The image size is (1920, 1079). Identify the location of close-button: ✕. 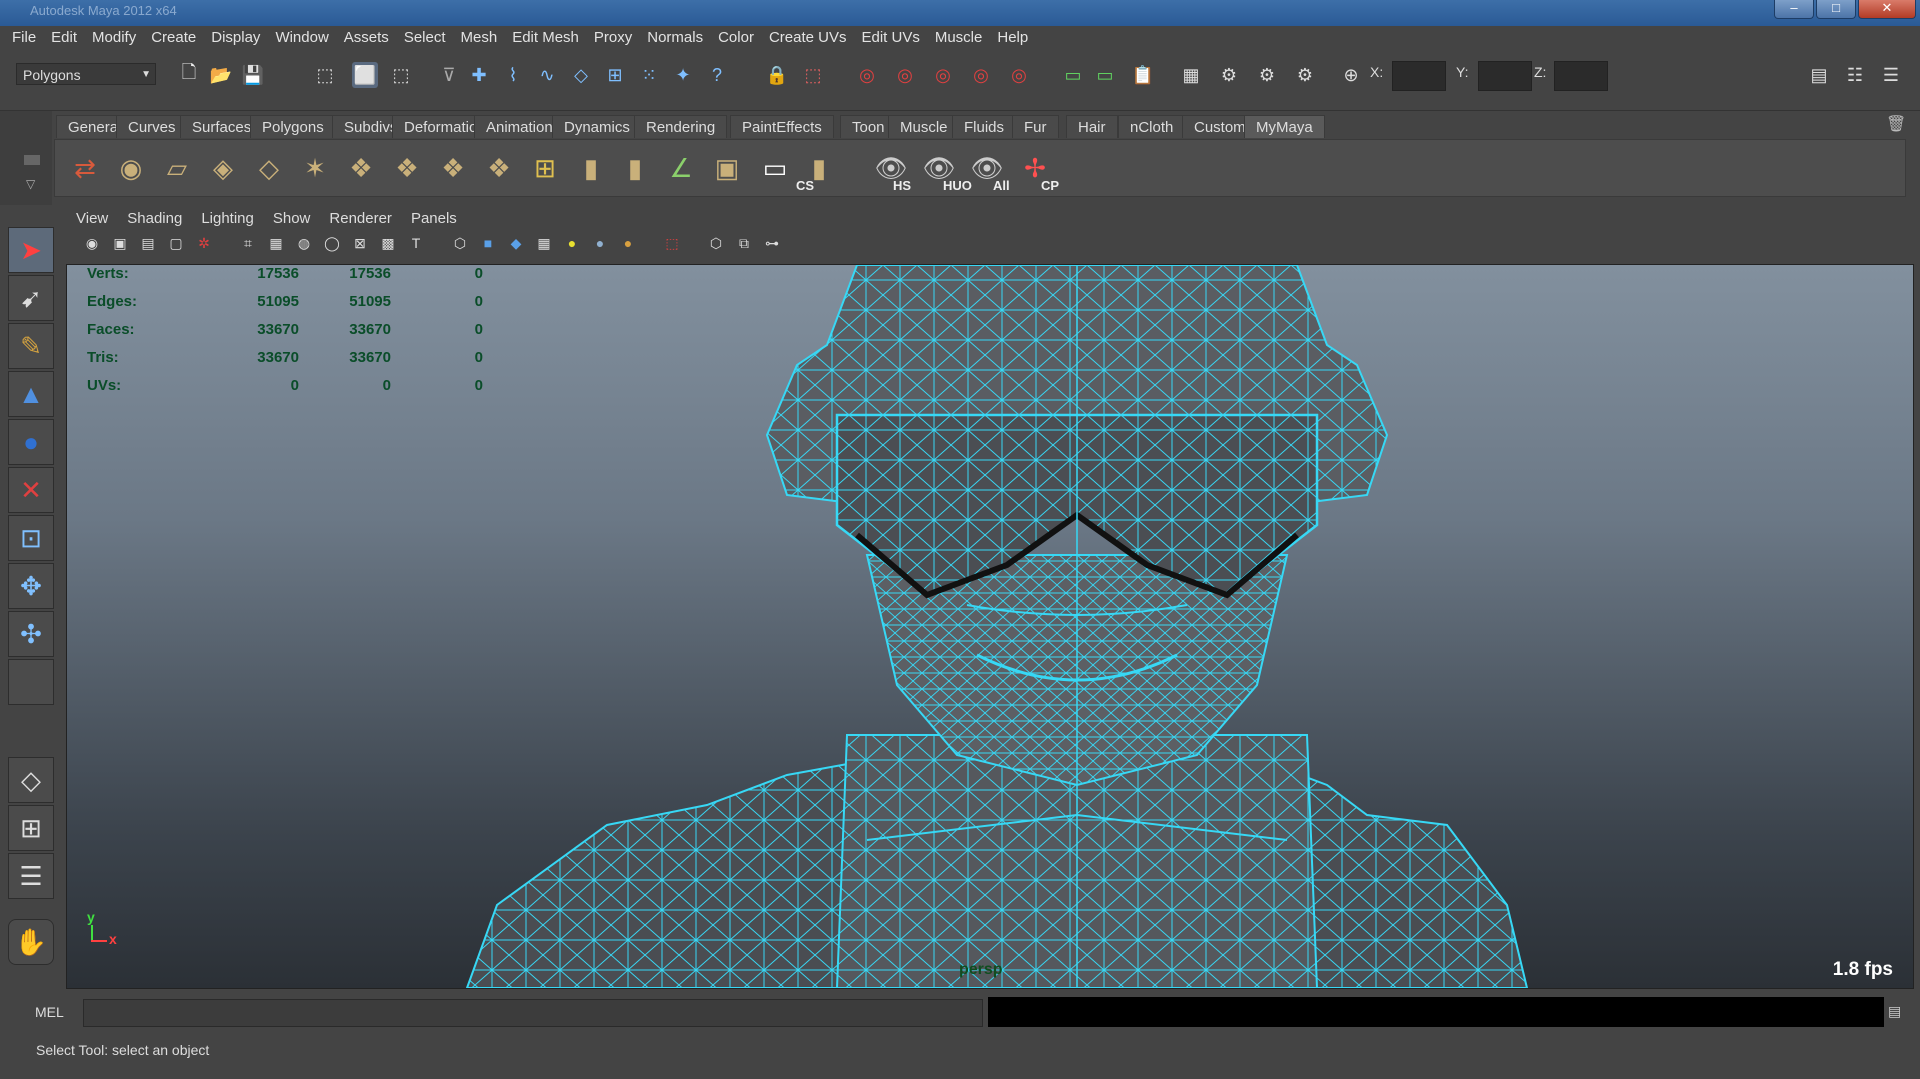
(1887, 9).